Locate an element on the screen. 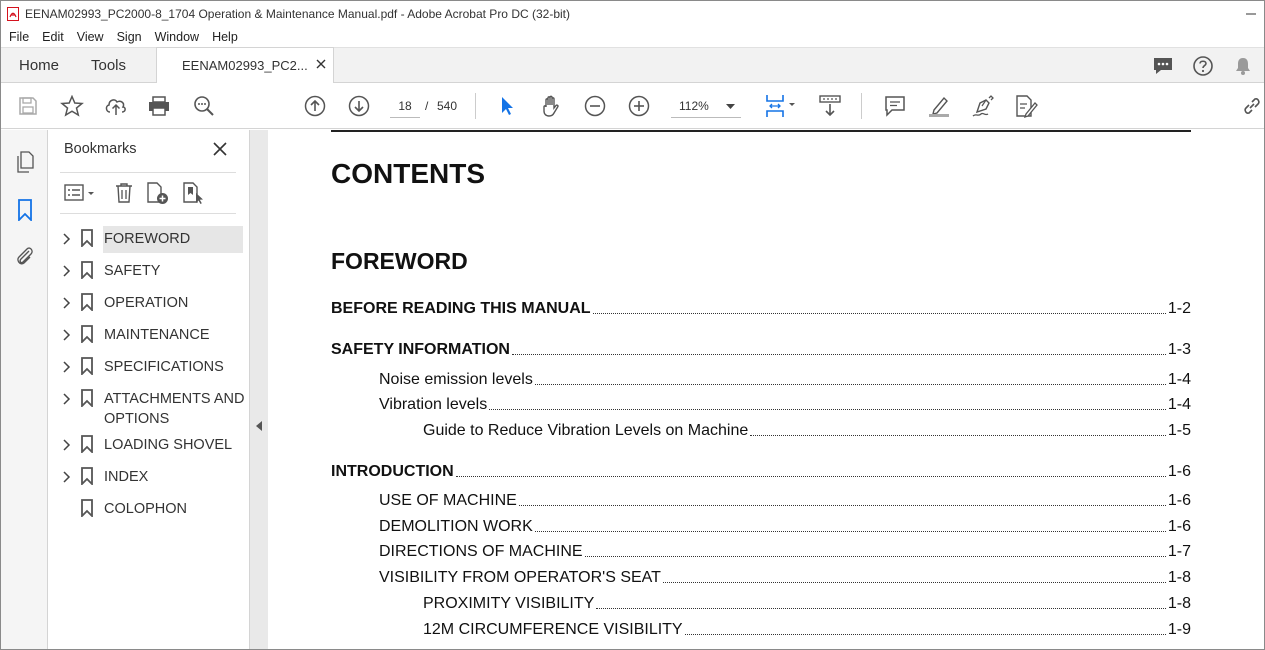 Image resolution: width=1265 pixels, height=650 pixels. sign-pen-icon is located at coordinates (983, 106).